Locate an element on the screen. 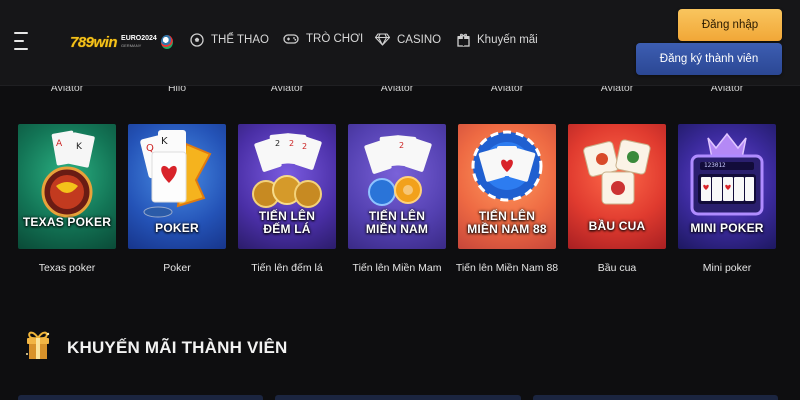  game-art-title-line2: MIỀN NAM 88 is located at coordinates (507, 229).